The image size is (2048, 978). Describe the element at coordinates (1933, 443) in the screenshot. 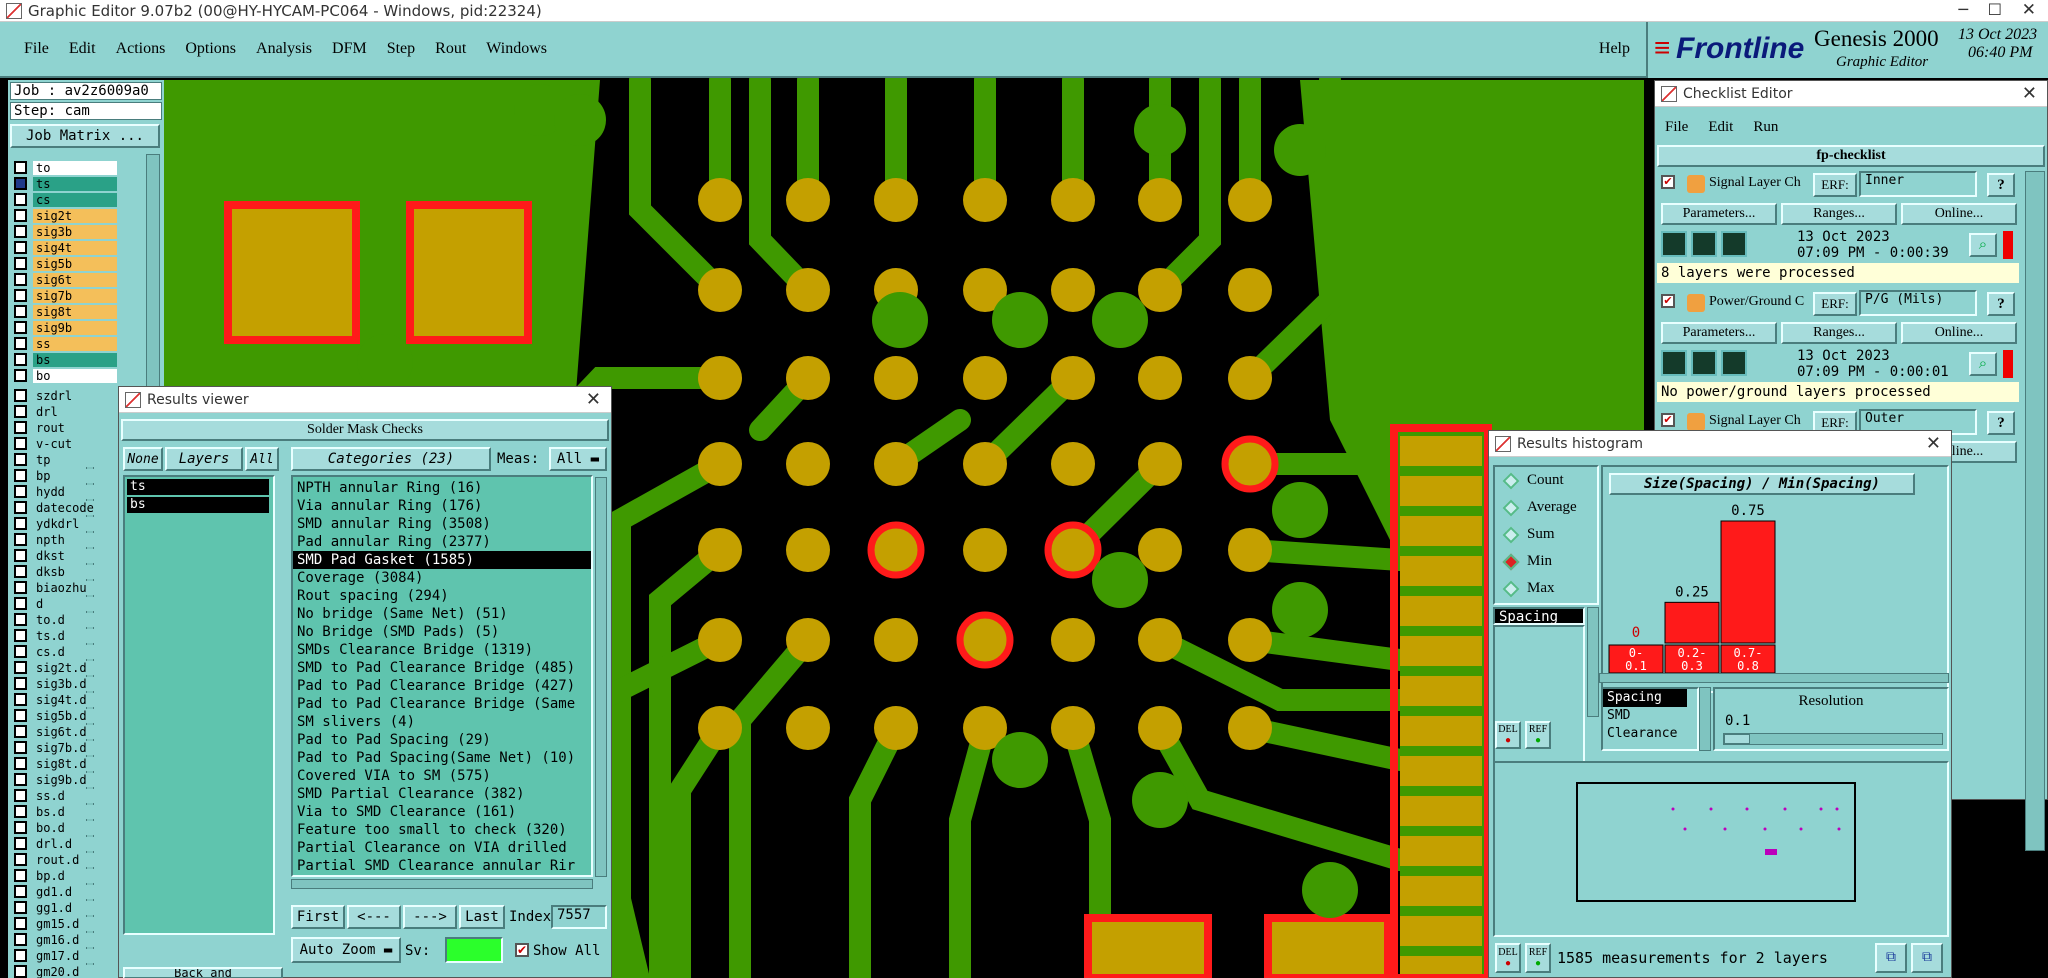

I see `histogram-close-icon: ✕` at that location.